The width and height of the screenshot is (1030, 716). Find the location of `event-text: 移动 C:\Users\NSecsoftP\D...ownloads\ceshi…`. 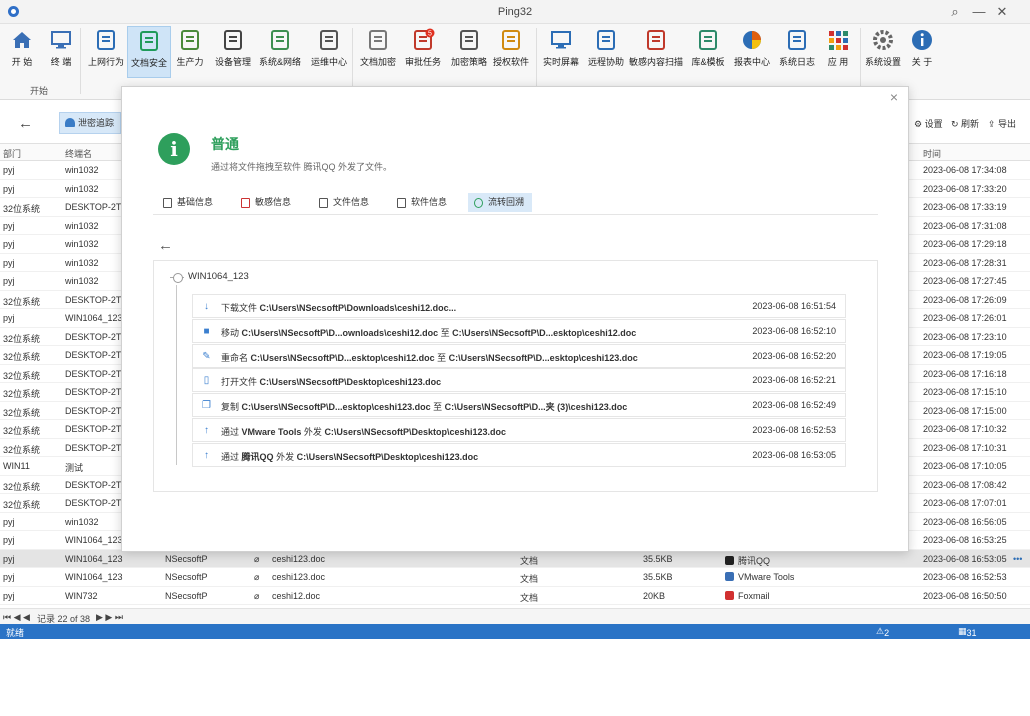

event-text: 移动 C:\Users\NSecsoftP\D...ownloads\ceshi… is located at coordinates (429, 332).